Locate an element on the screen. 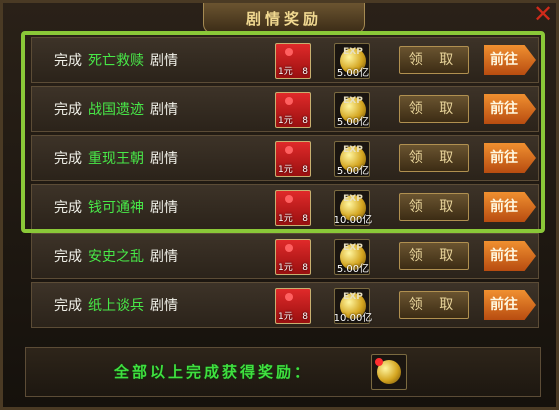 This screenshot has height=410, width=559. quest-name: 重现王朝 is located at coordinates (116, 159).